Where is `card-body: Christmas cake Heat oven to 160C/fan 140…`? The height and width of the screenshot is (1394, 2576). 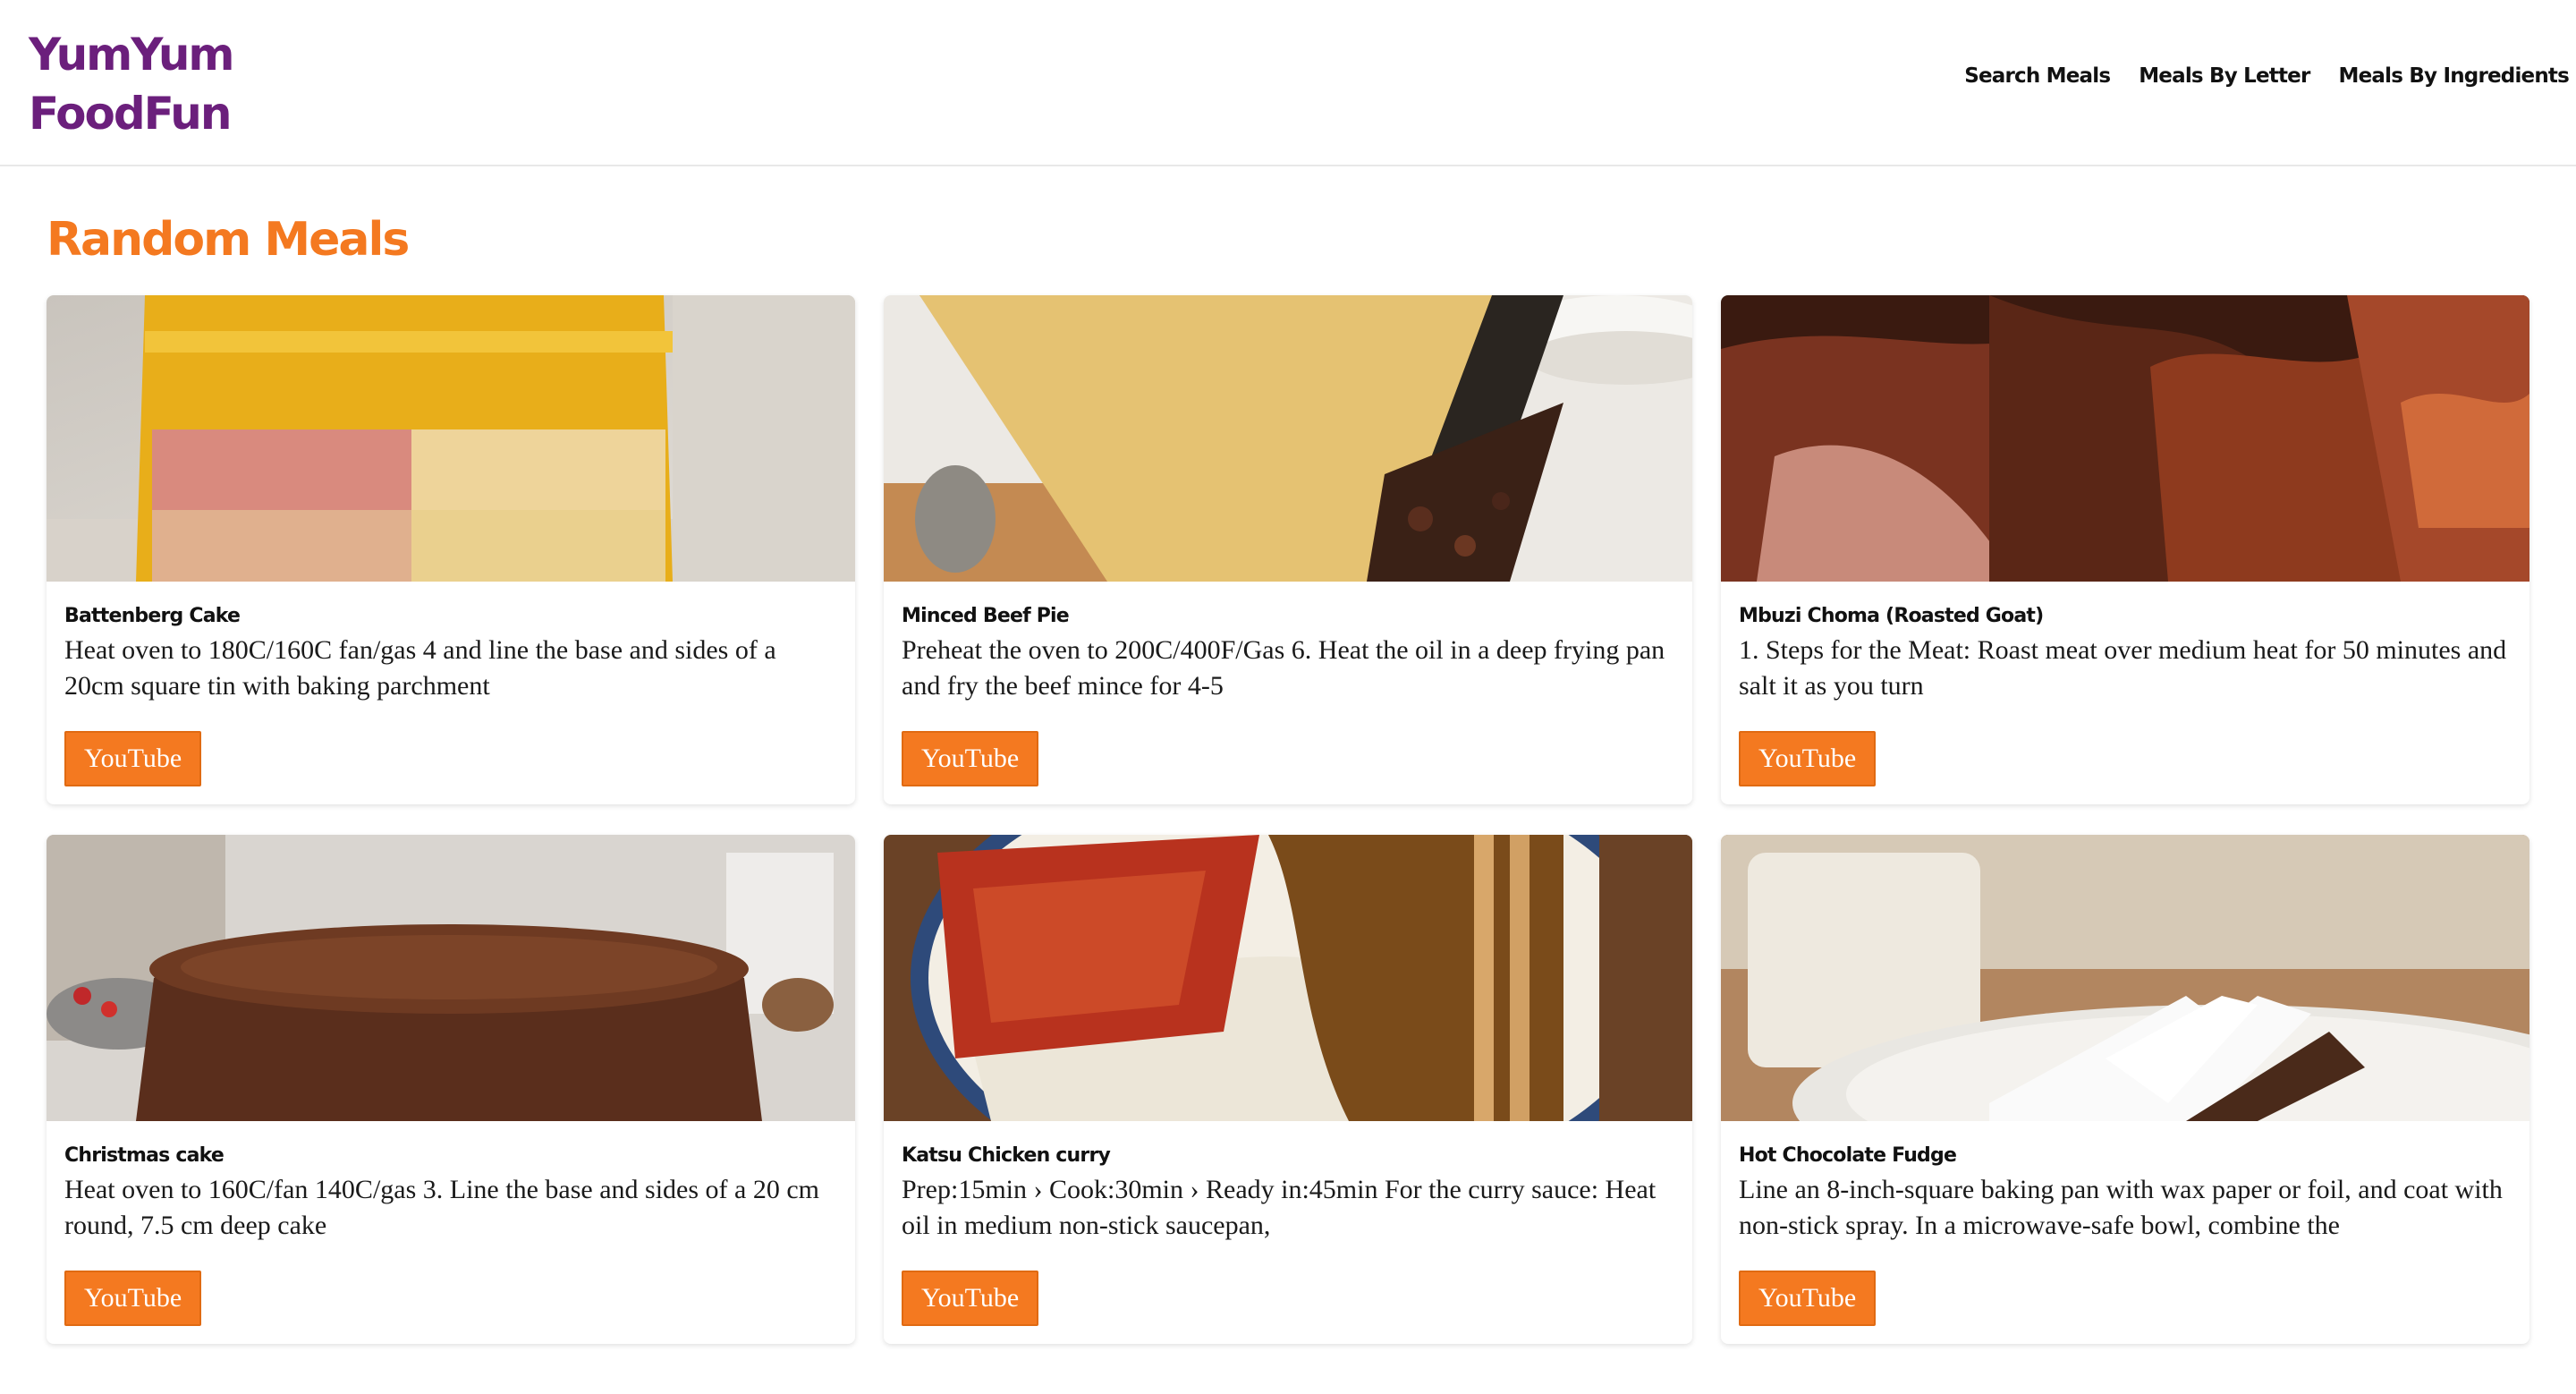
card-body: Christmas cake Heat oven to 160C/fan 140… is located at coordinates (451, 1232).